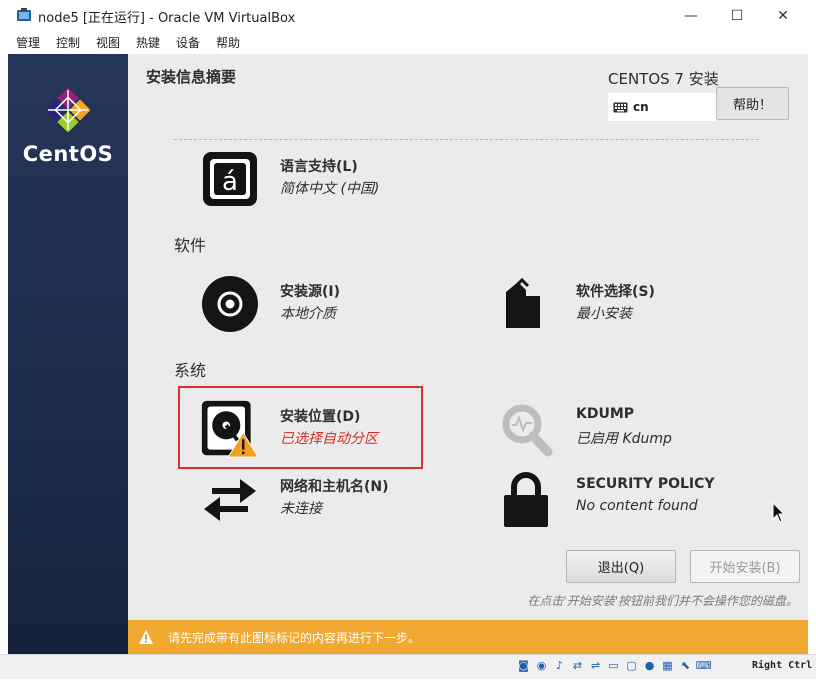 This screenshot has height=684, width=816. What do you see at coordinates (604, 314) in the screenshot?
I see `spoke-software-status: 最小安装` at bounding box center [604, 314].